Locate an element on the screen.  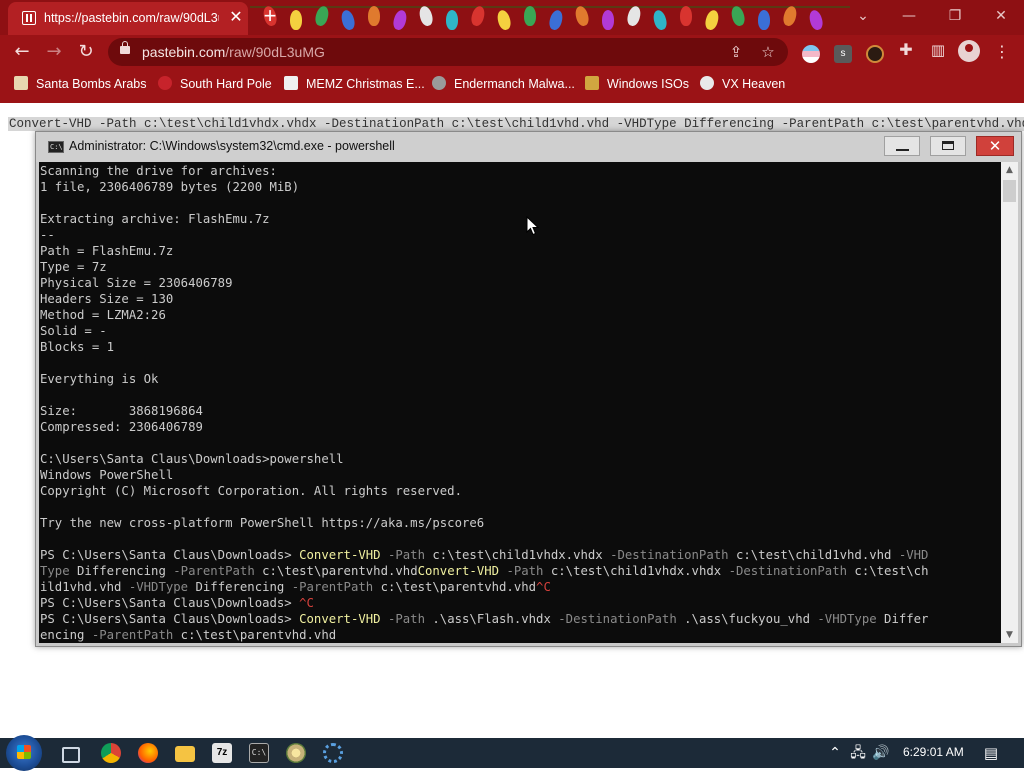
7zip-icon: 7z is located at coordinates (222, 753).